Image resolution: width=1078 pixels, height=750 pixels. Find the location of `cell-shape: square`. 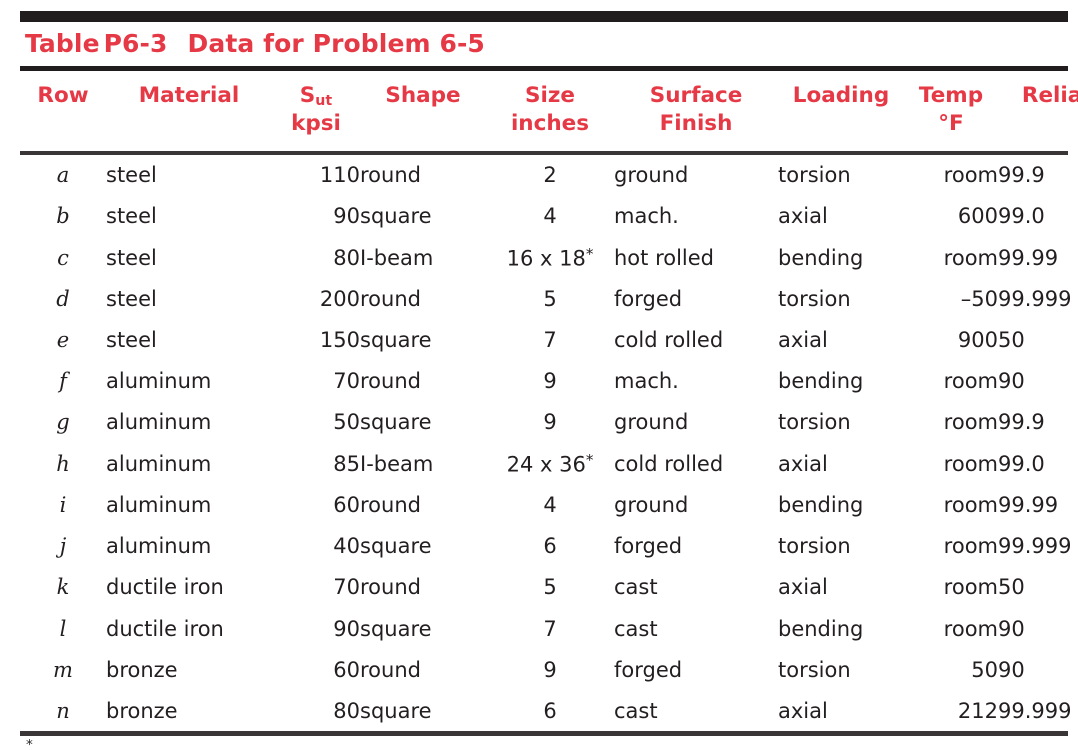

cell-shape: square is located at coordinates (396, 422).